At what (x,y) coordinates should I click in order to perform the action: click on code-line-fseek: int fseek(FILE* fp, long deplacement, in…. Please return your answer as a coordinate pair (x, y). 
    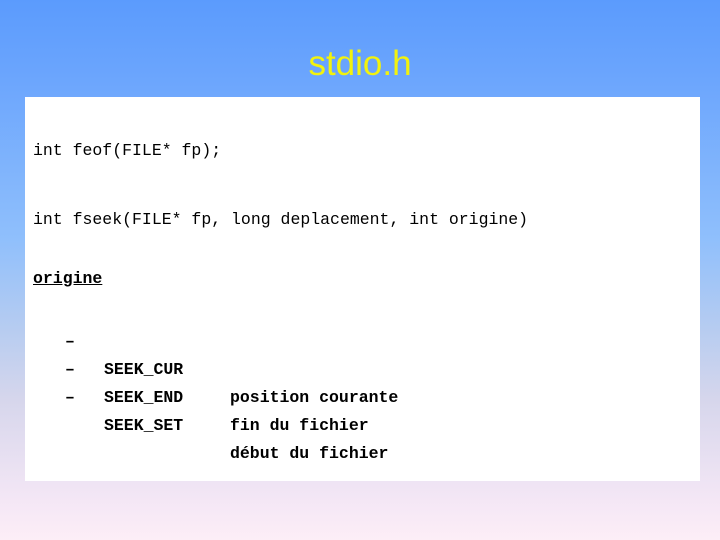
    Looking at the image, I should click on (281, 219).